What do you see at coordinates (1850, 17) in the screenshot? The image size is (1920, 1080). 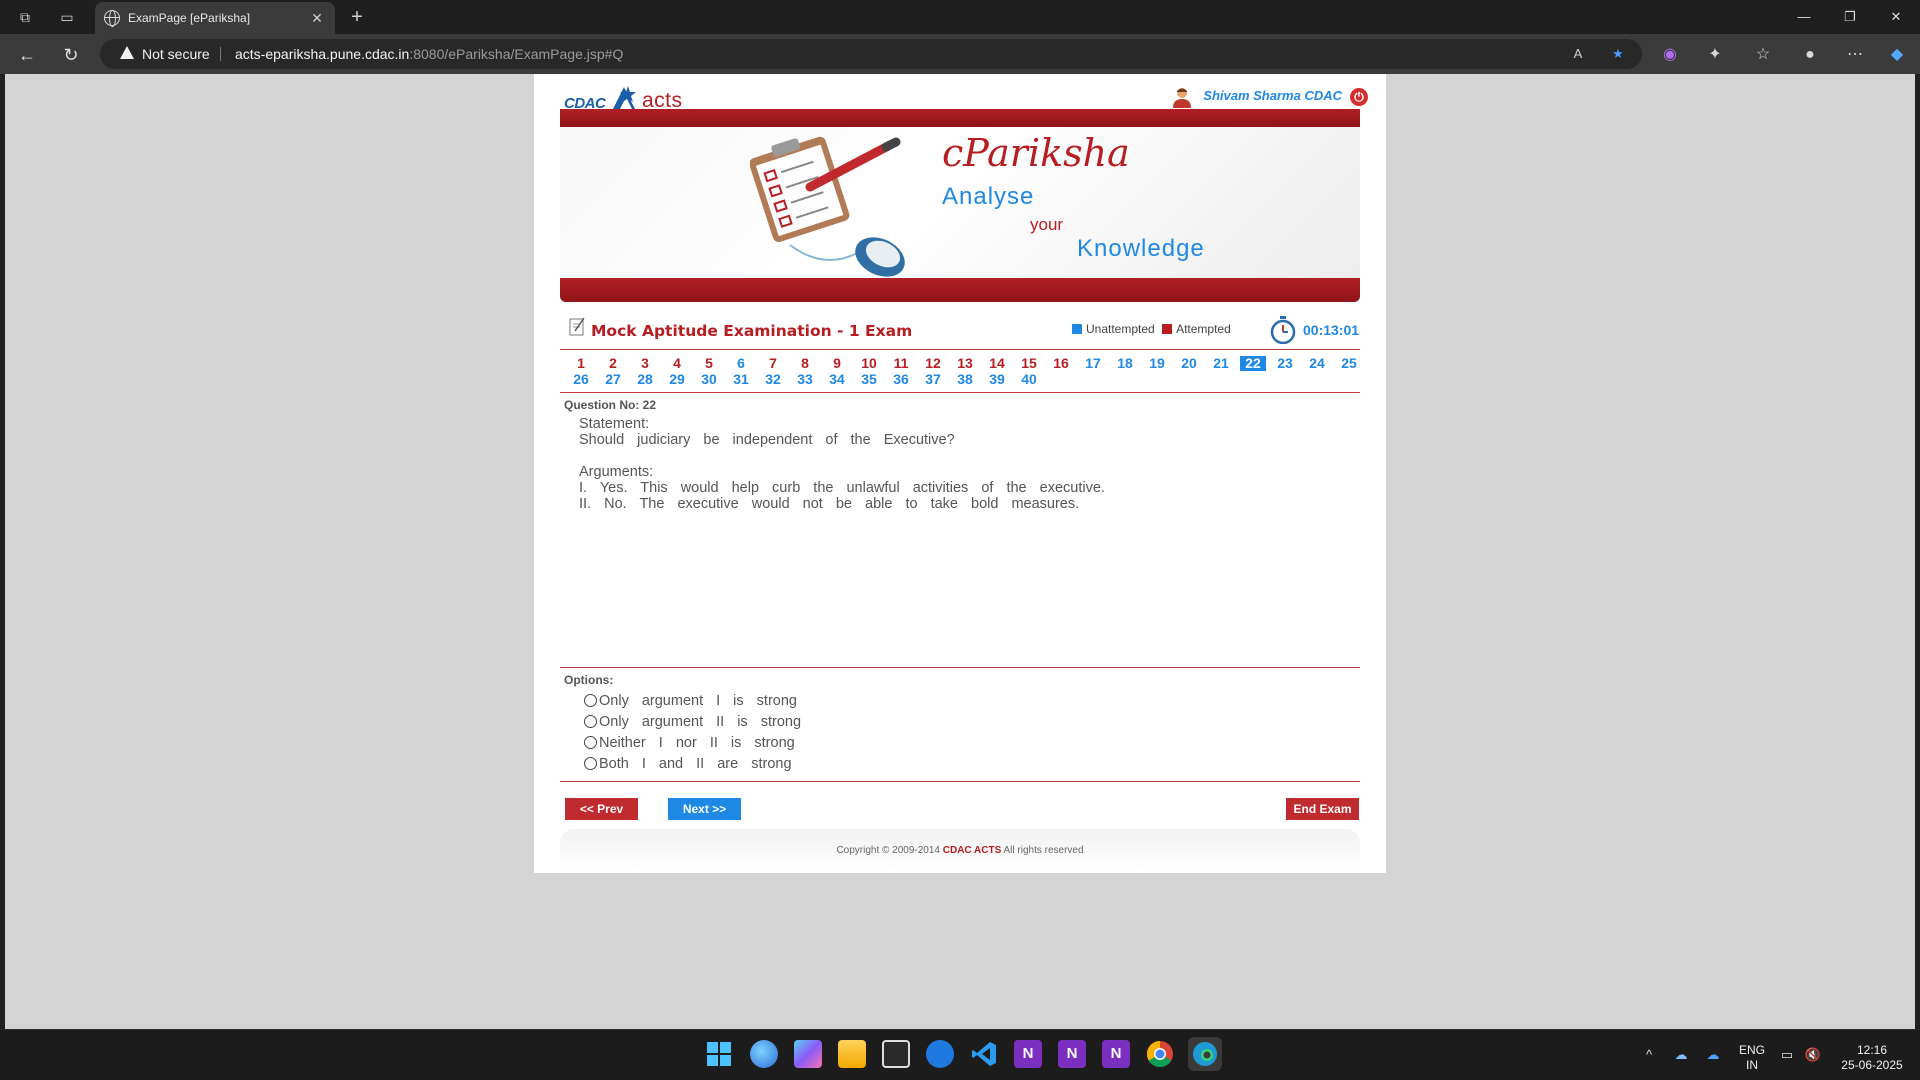 I see `restore-button: ❐` at bounding box center [1850, 17].